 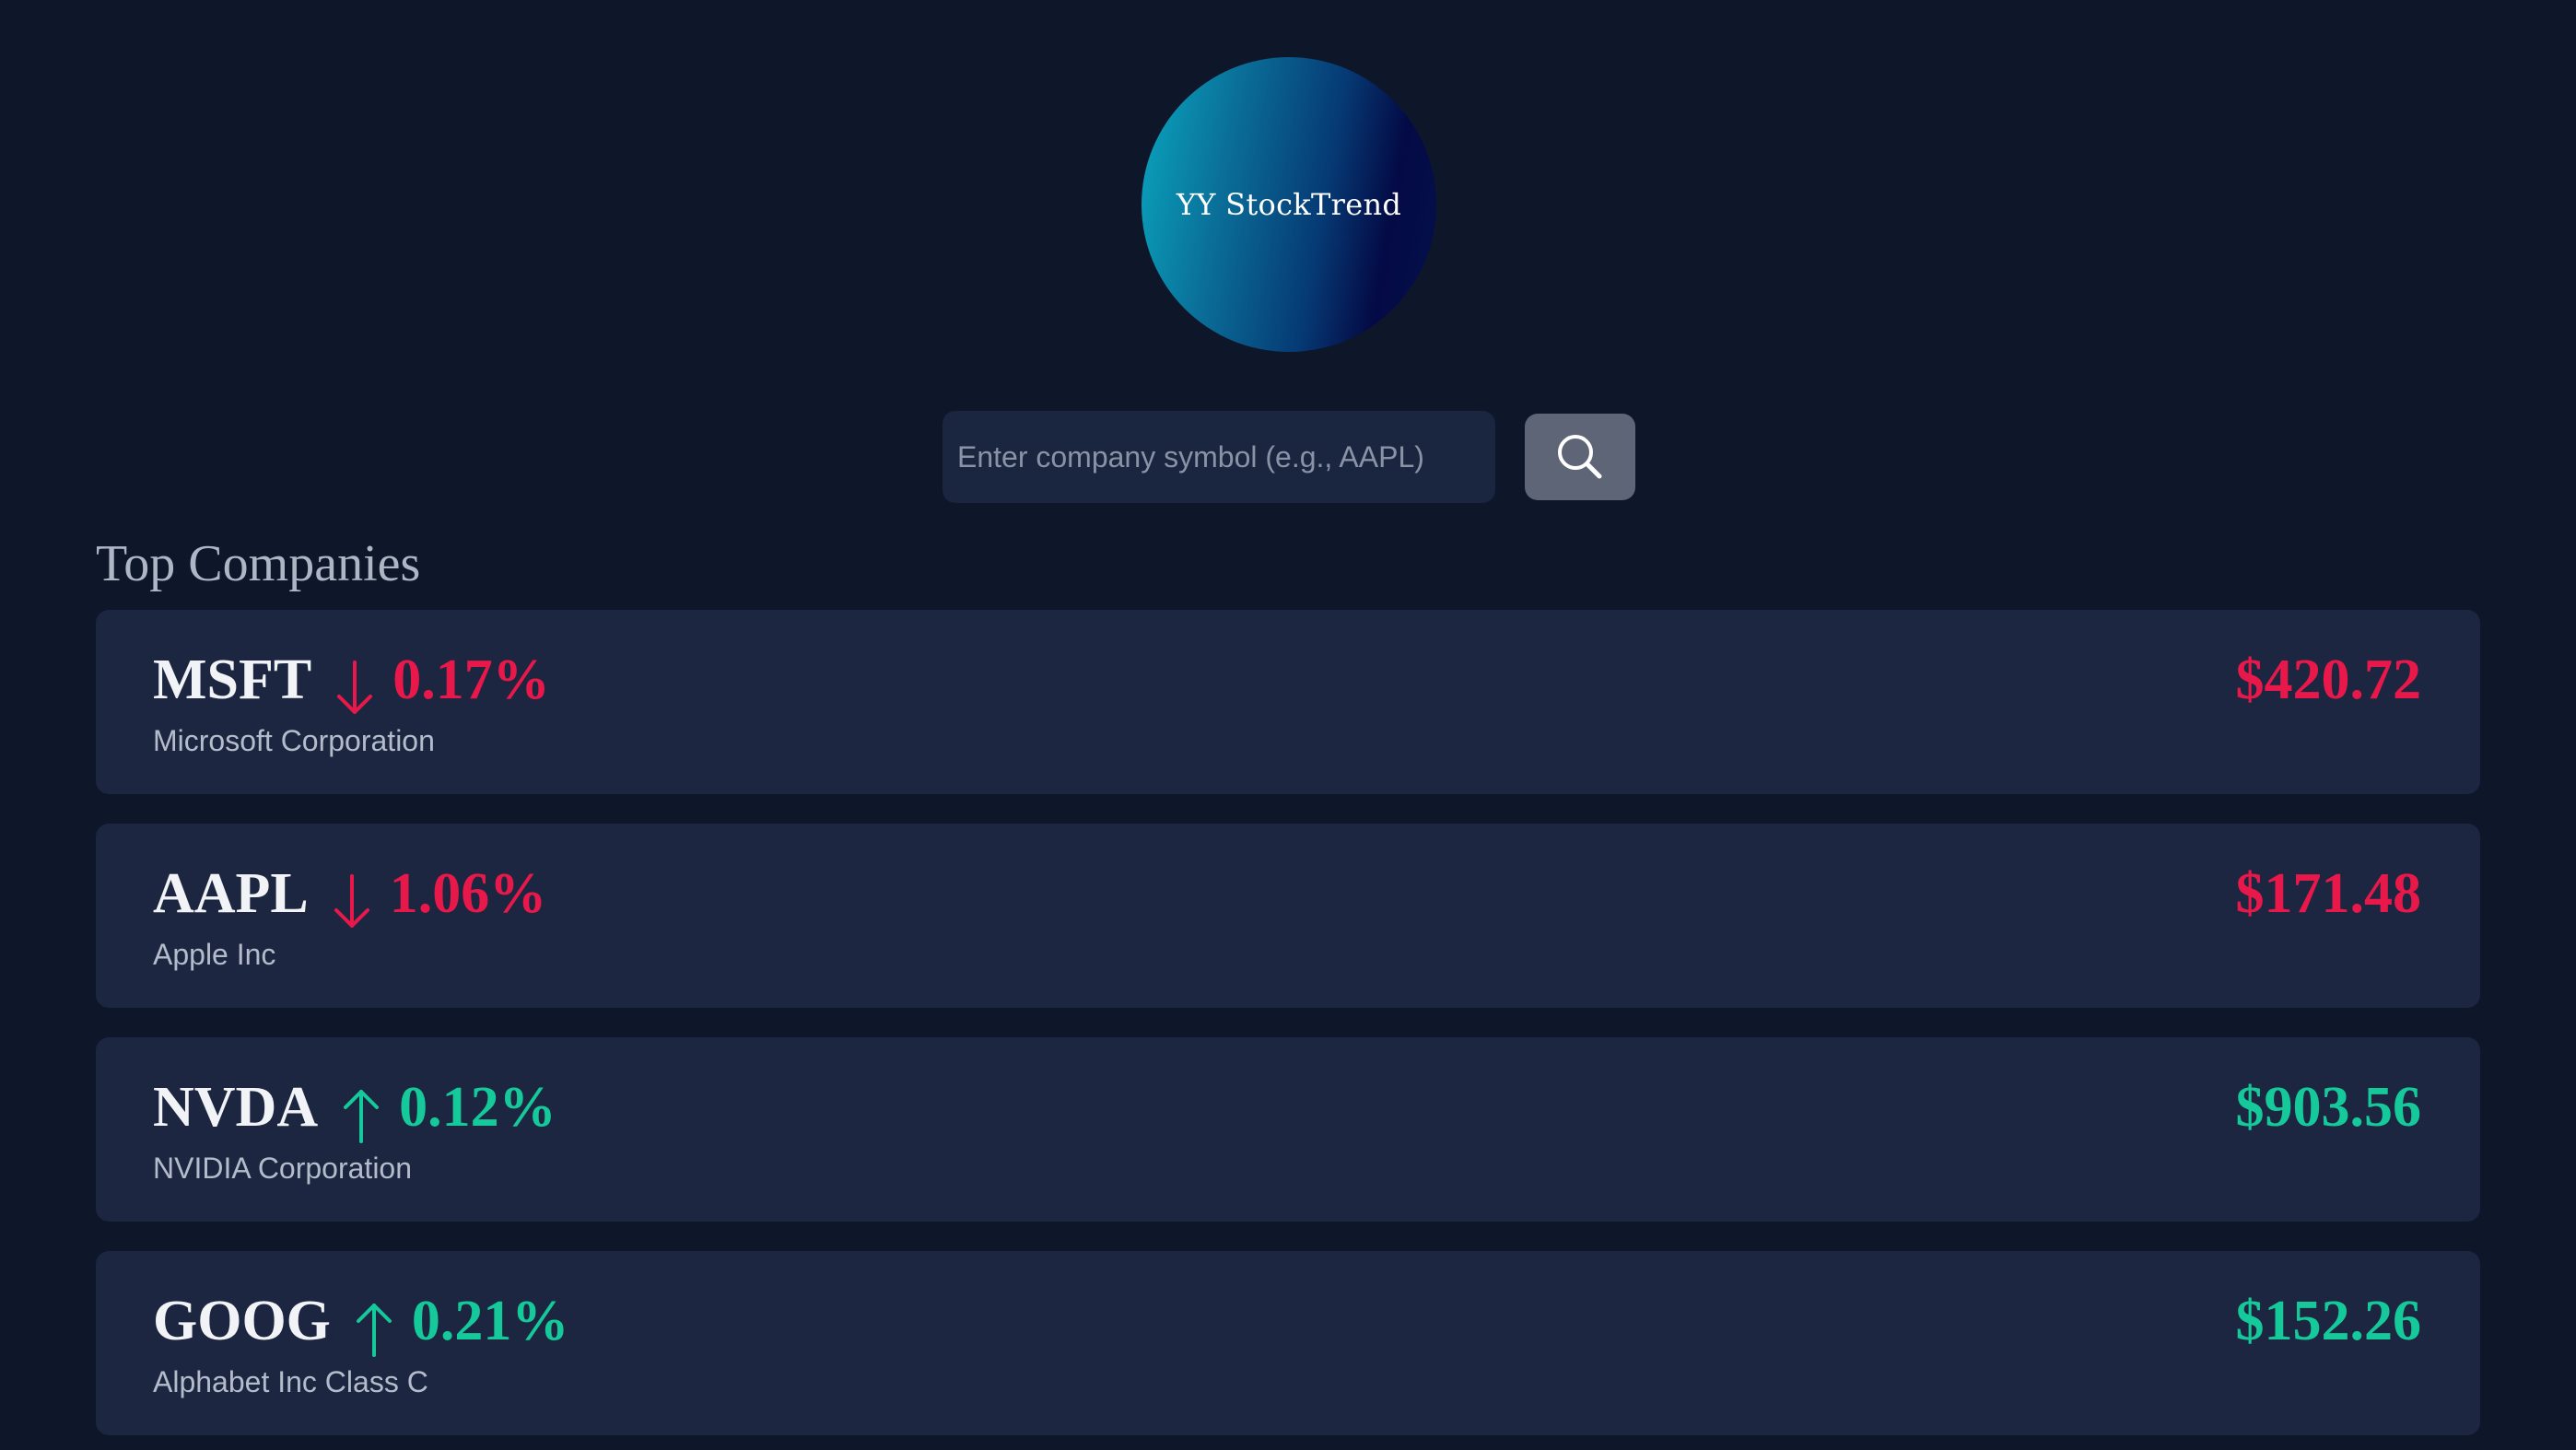 What do you see at coordinates (1288, 702) in the screenshot?
I see `company-card: MSFT 0.17% Microsoft Corporation $420.72` at bounding box center [1288, 702].